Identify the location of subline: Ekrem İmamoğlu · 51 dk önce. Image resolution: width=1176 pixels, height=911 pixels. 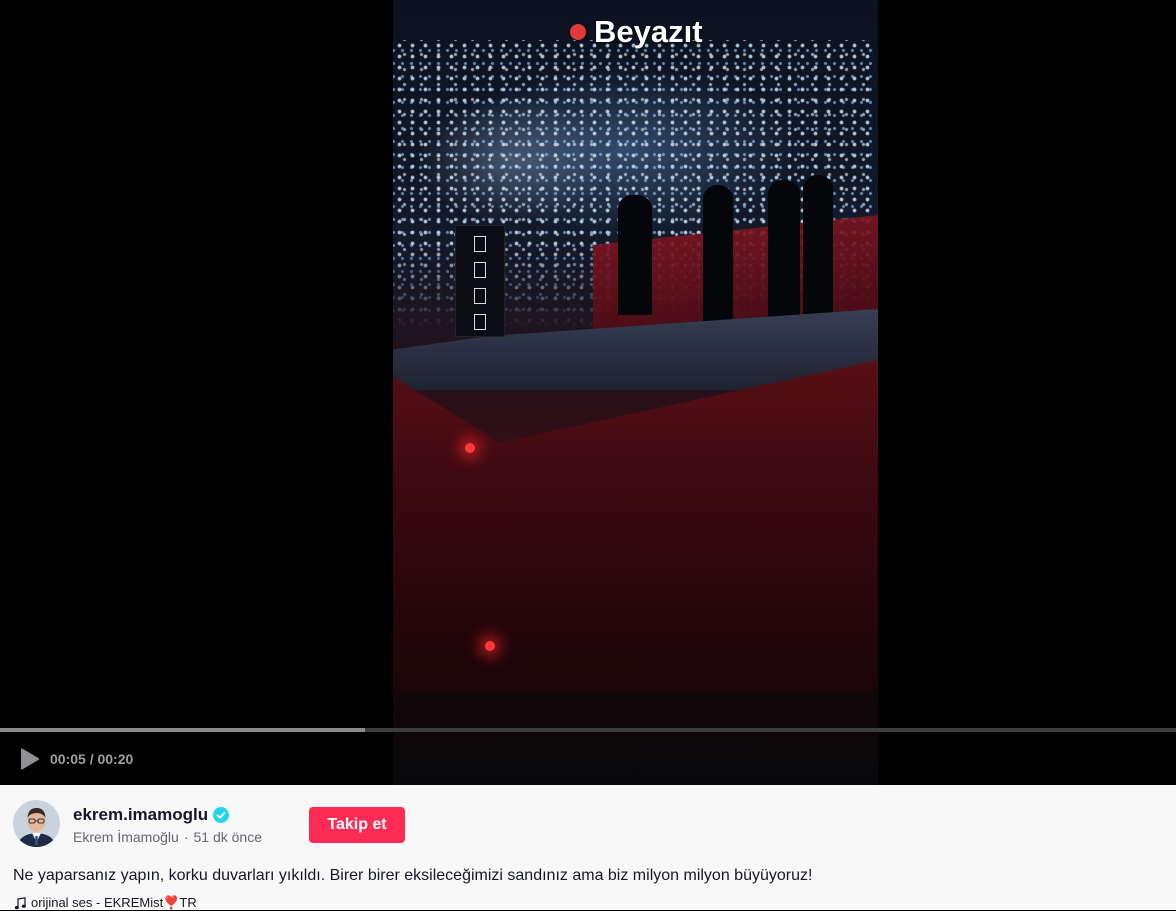
(167, 837).